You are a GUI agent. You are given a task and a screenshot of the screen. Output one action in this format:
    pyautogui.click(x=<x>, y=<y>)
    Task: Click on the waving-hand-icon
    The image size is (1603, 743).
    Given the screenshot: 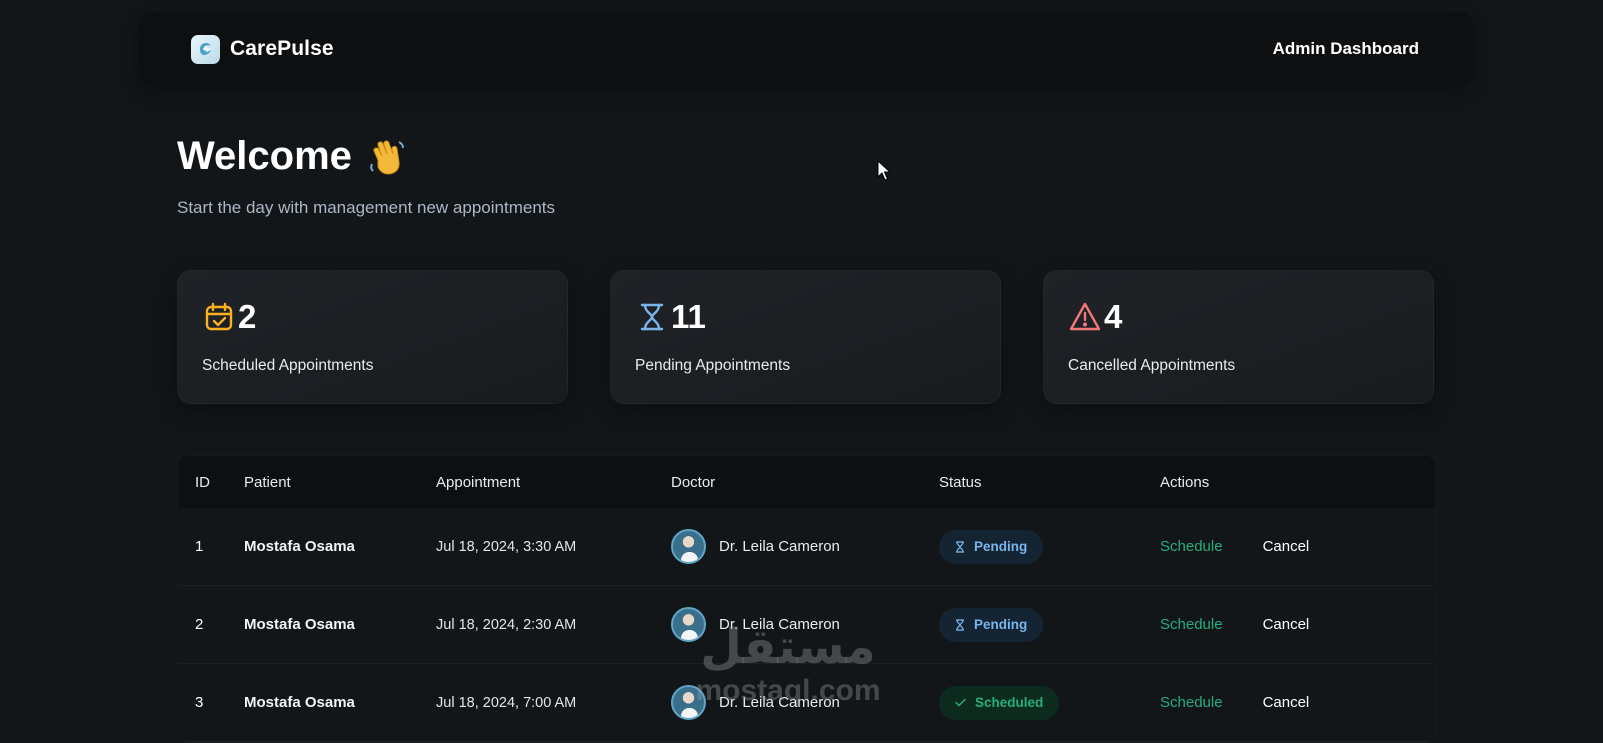 What is the action you would take?
    pyautogui.click(x=387, y=157)
    